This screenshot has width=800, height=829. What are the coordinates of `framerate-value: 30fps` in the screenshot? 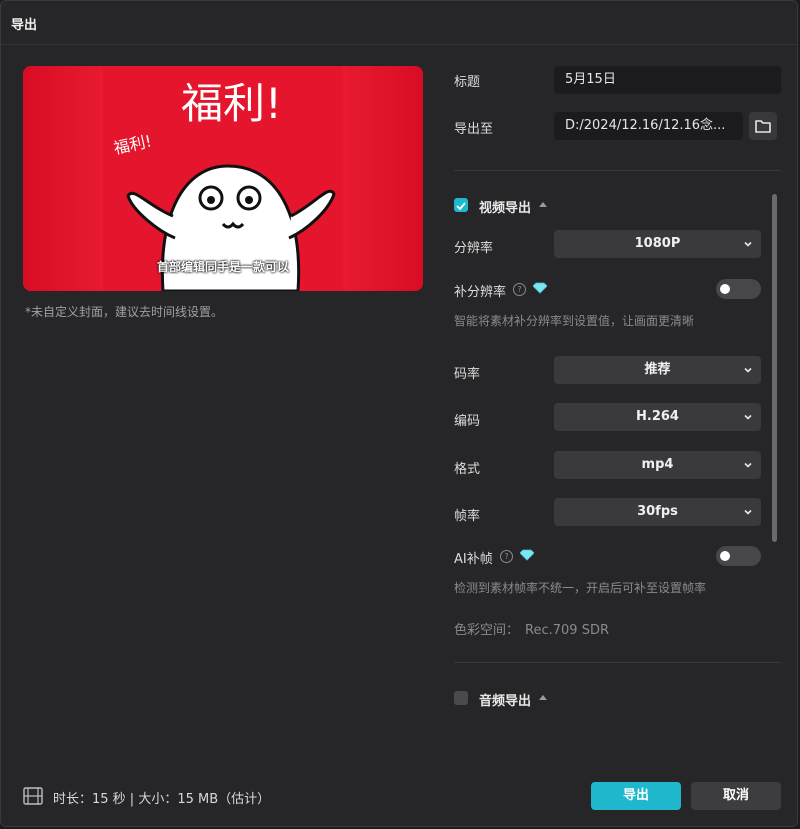 It's located at (657, 511).